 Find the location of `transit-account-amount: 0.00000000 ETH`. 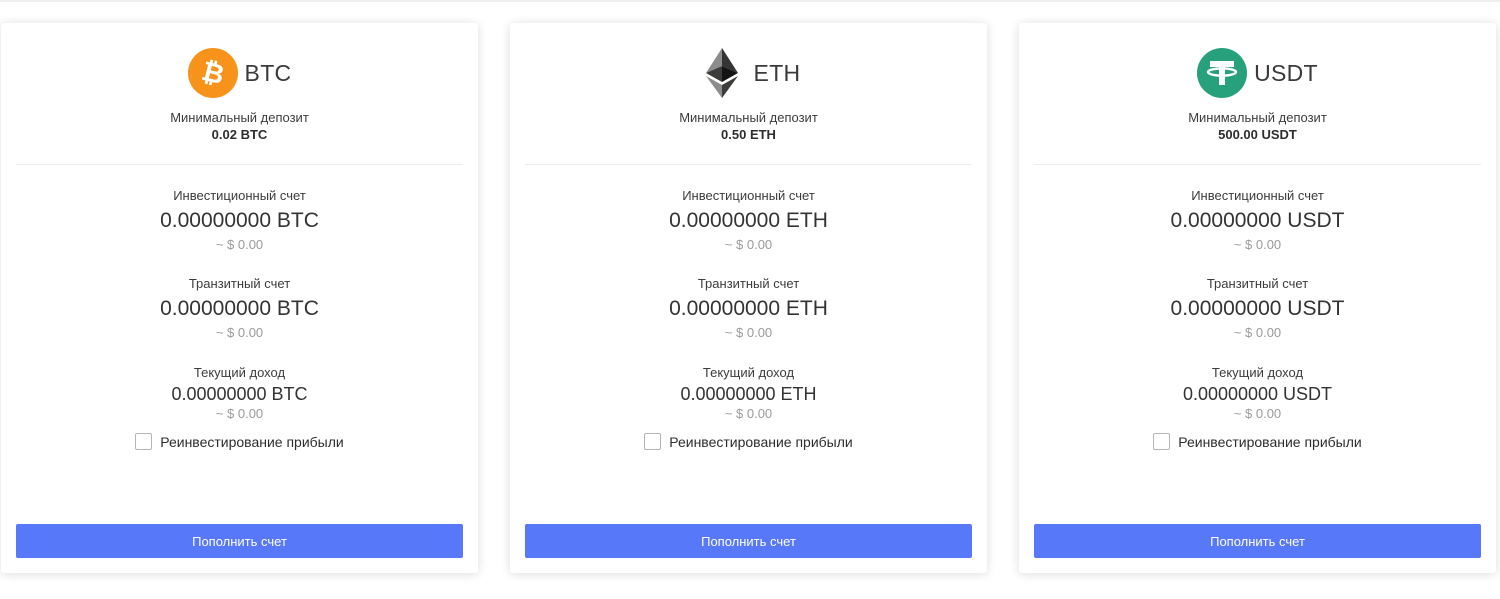

transit-account-amount: 0.00000000 ETH is located at coordinates (748, 308).